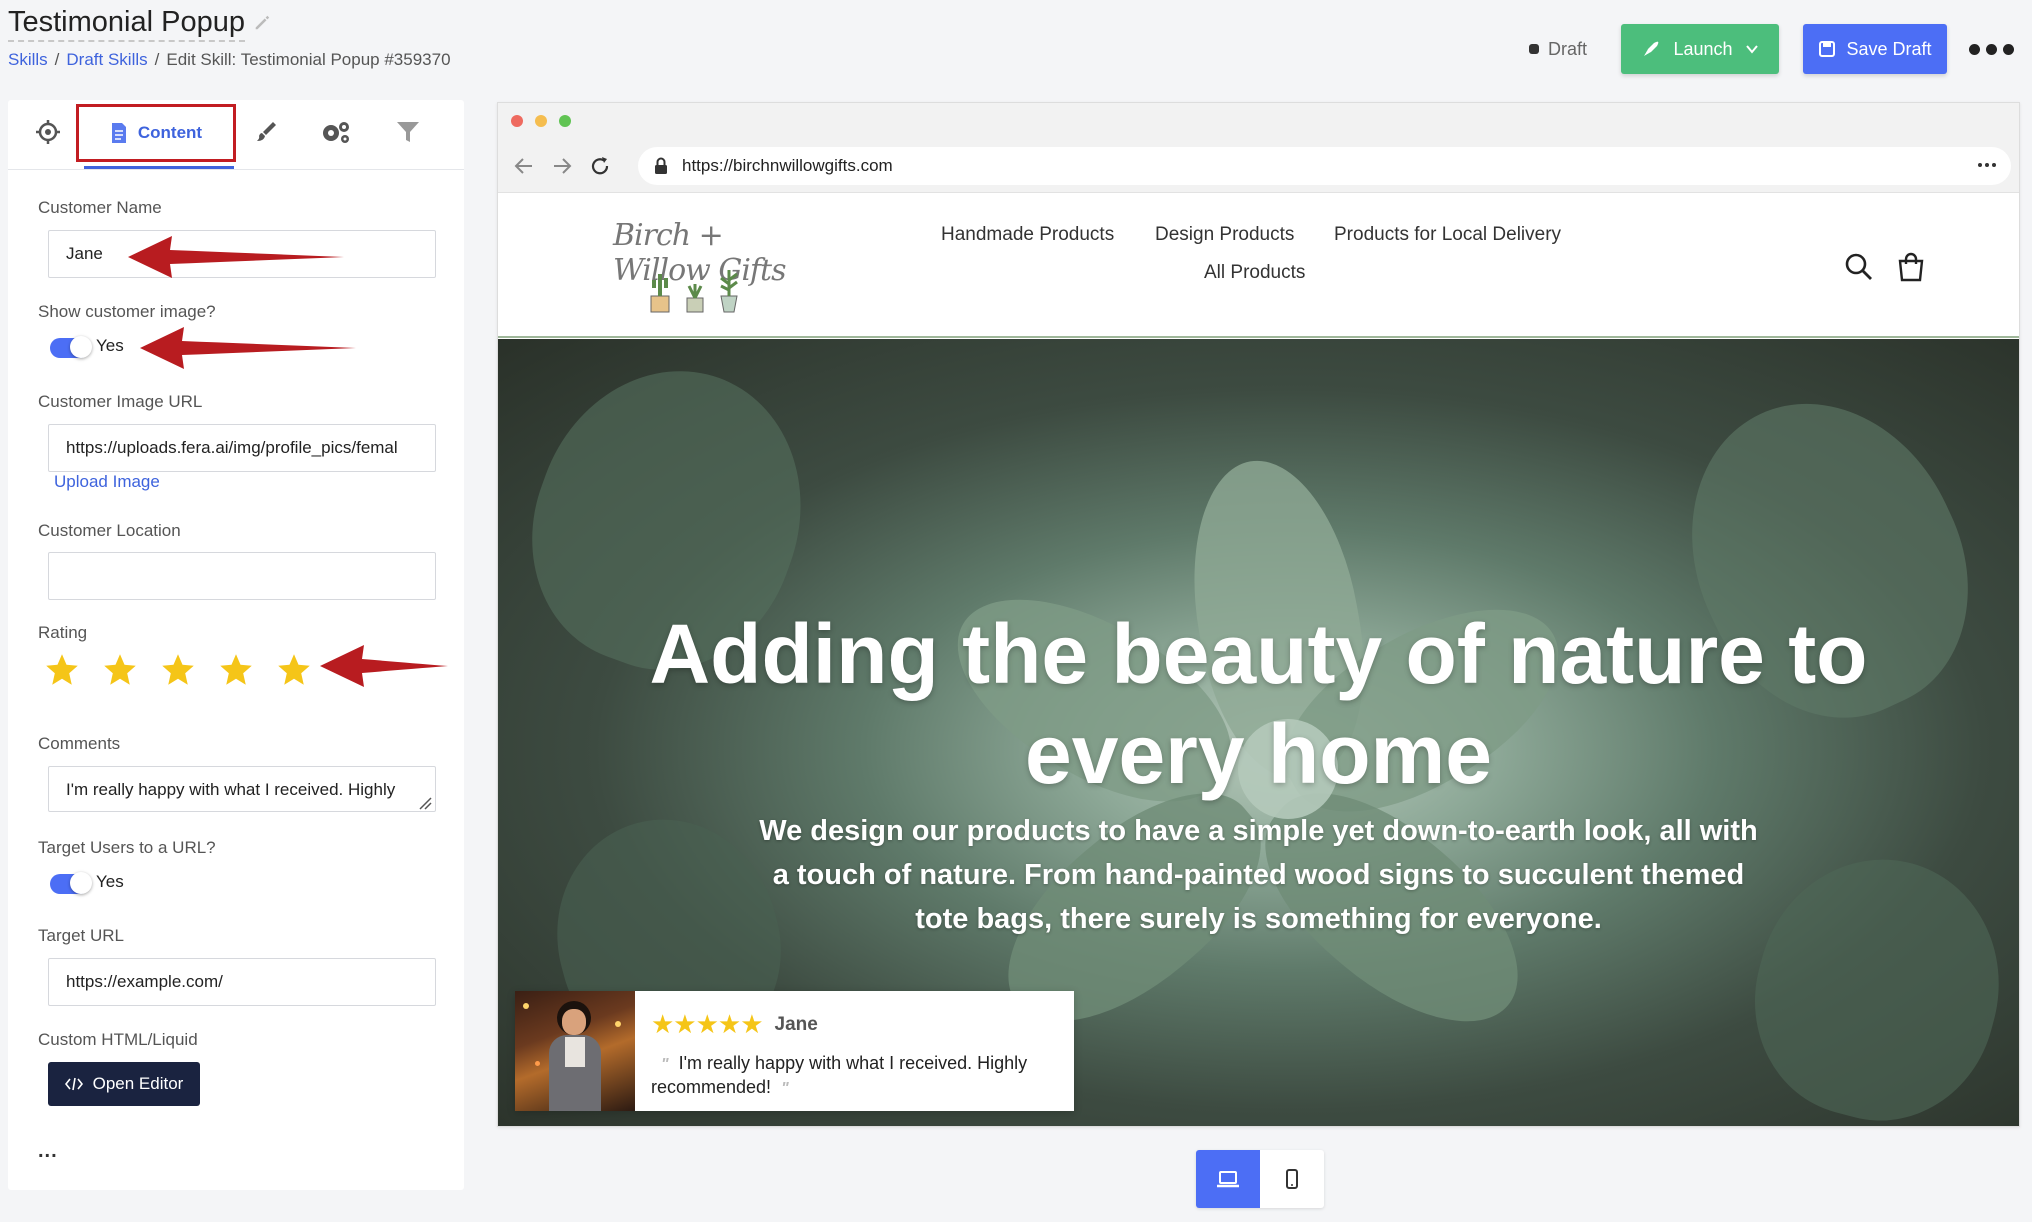 This screenshot has height=1222, width=2032. Describe the element at coordinates (1324, 166) in the screenshot. I see `address-bar: https://birchnwillowgifts.com` at that location.